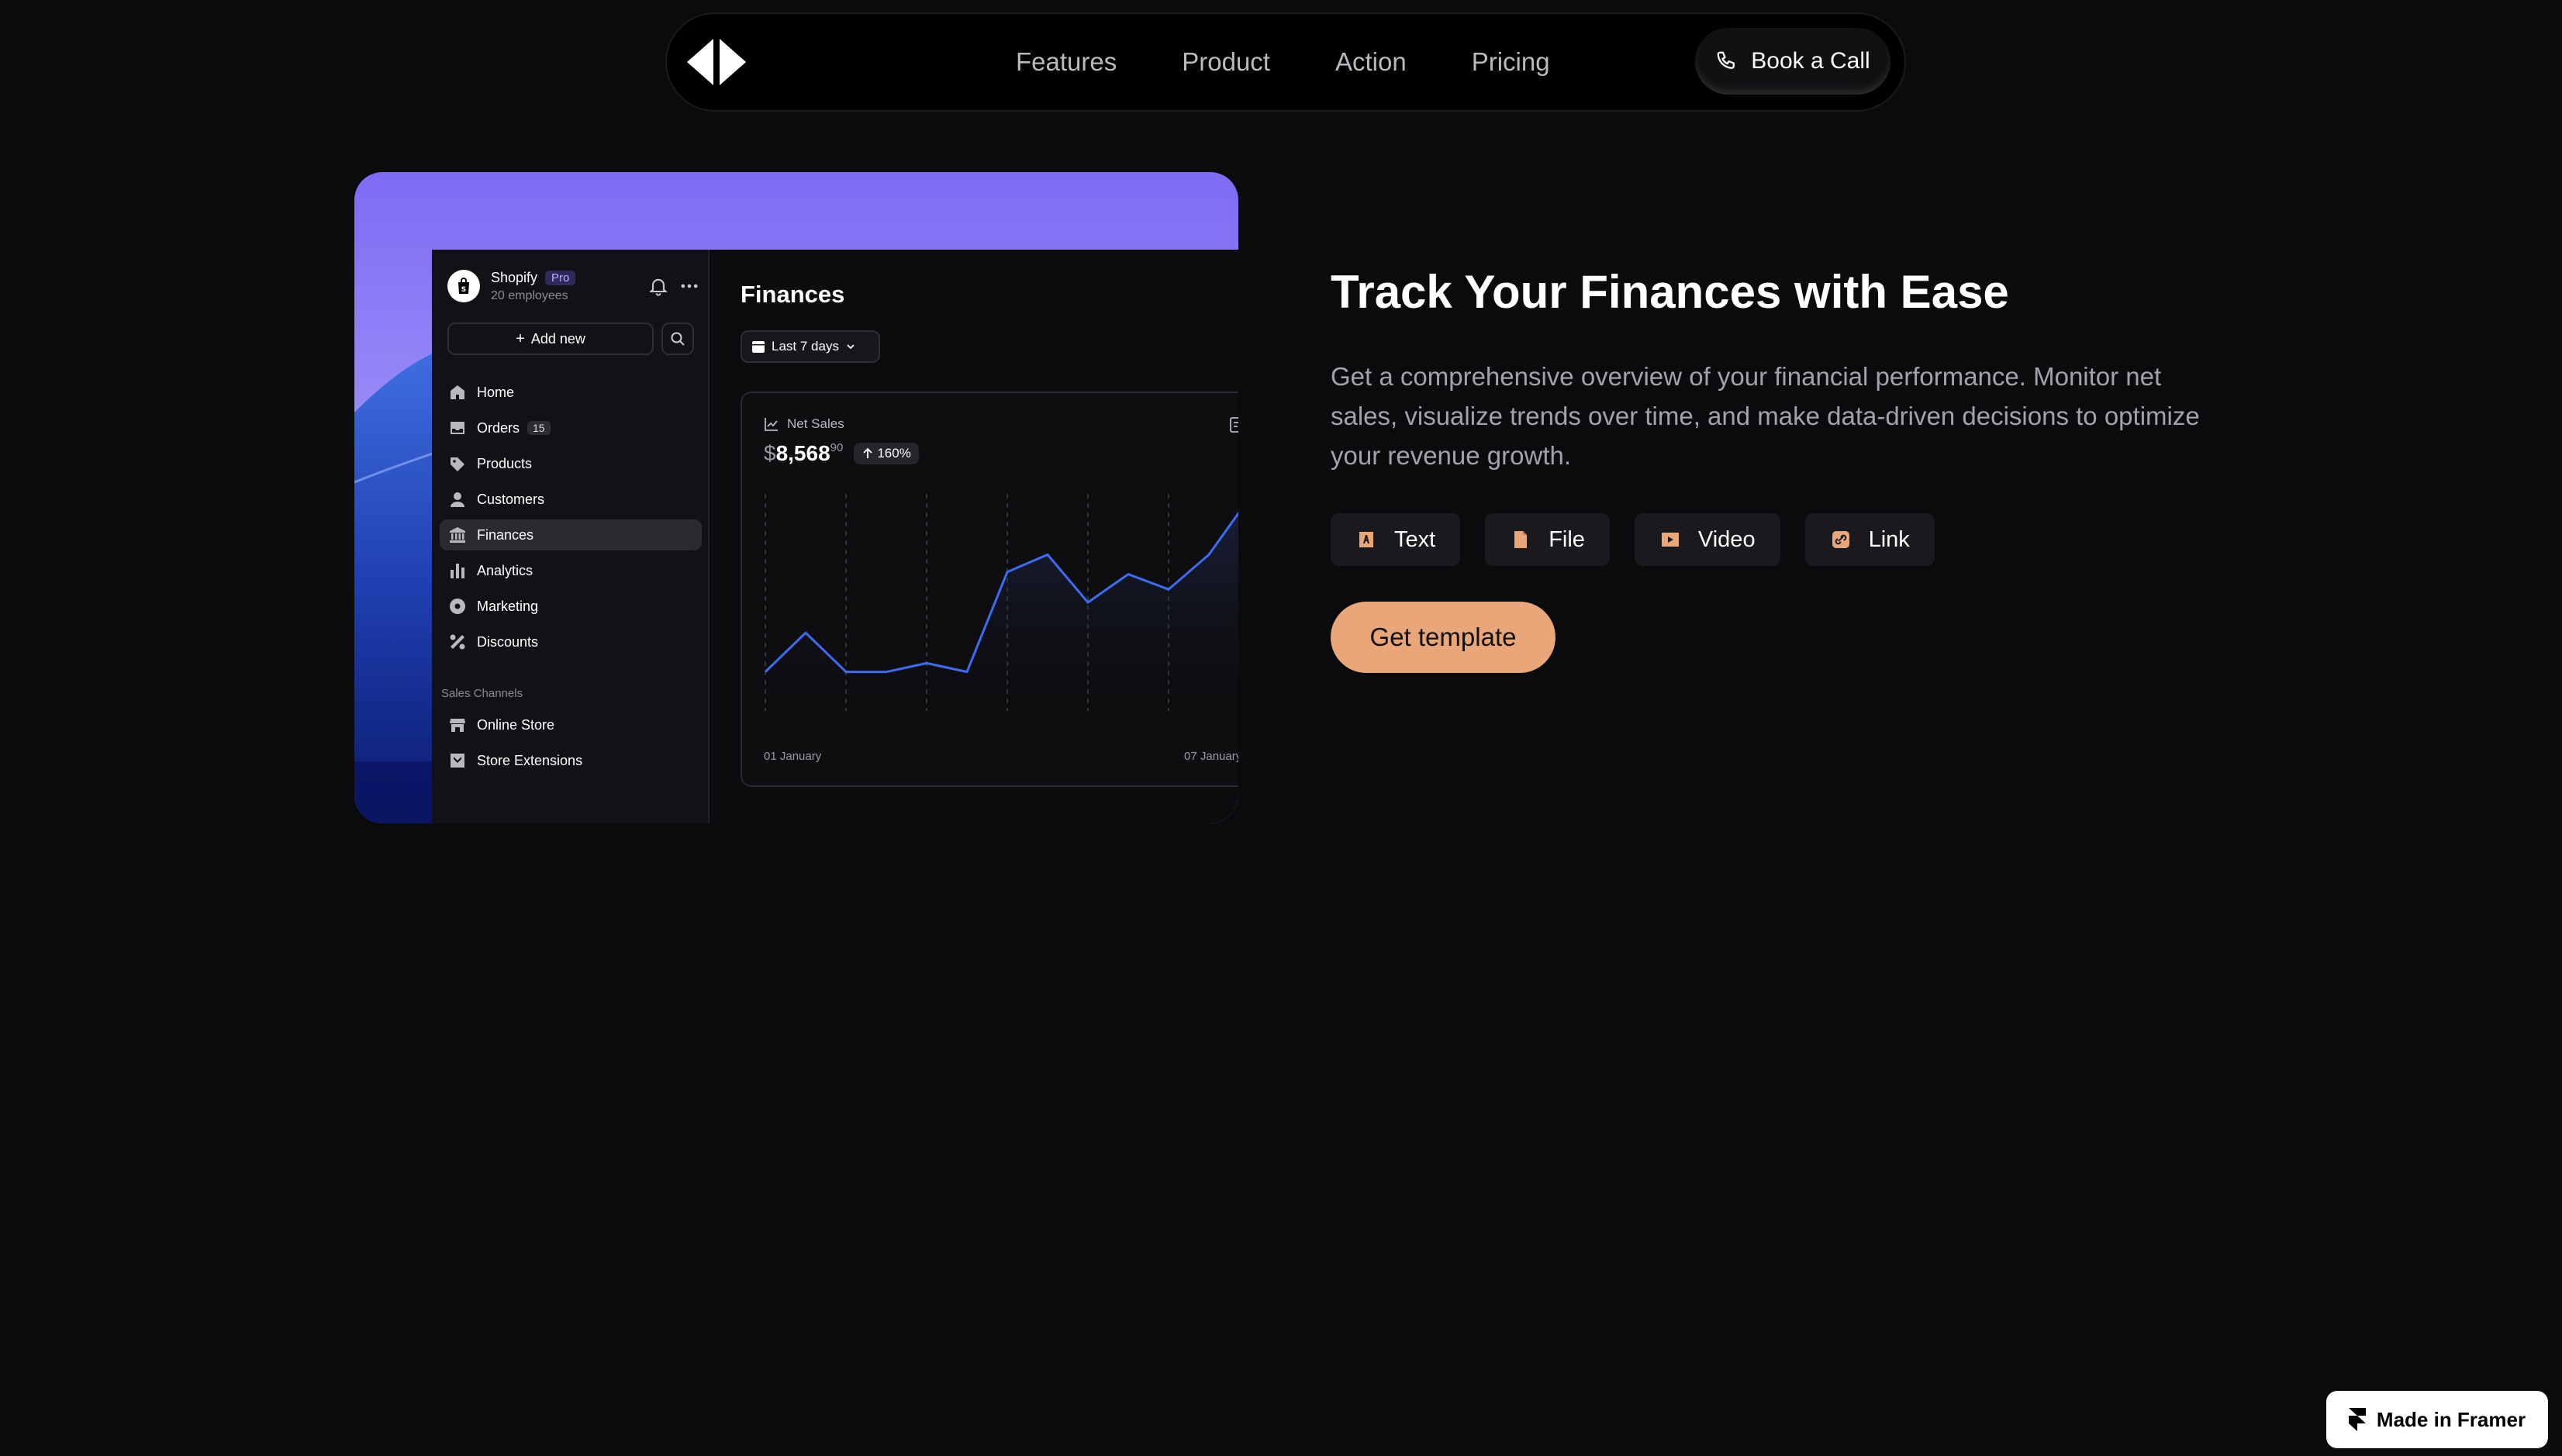  I want to click on logo-icon, so click(717, 62).